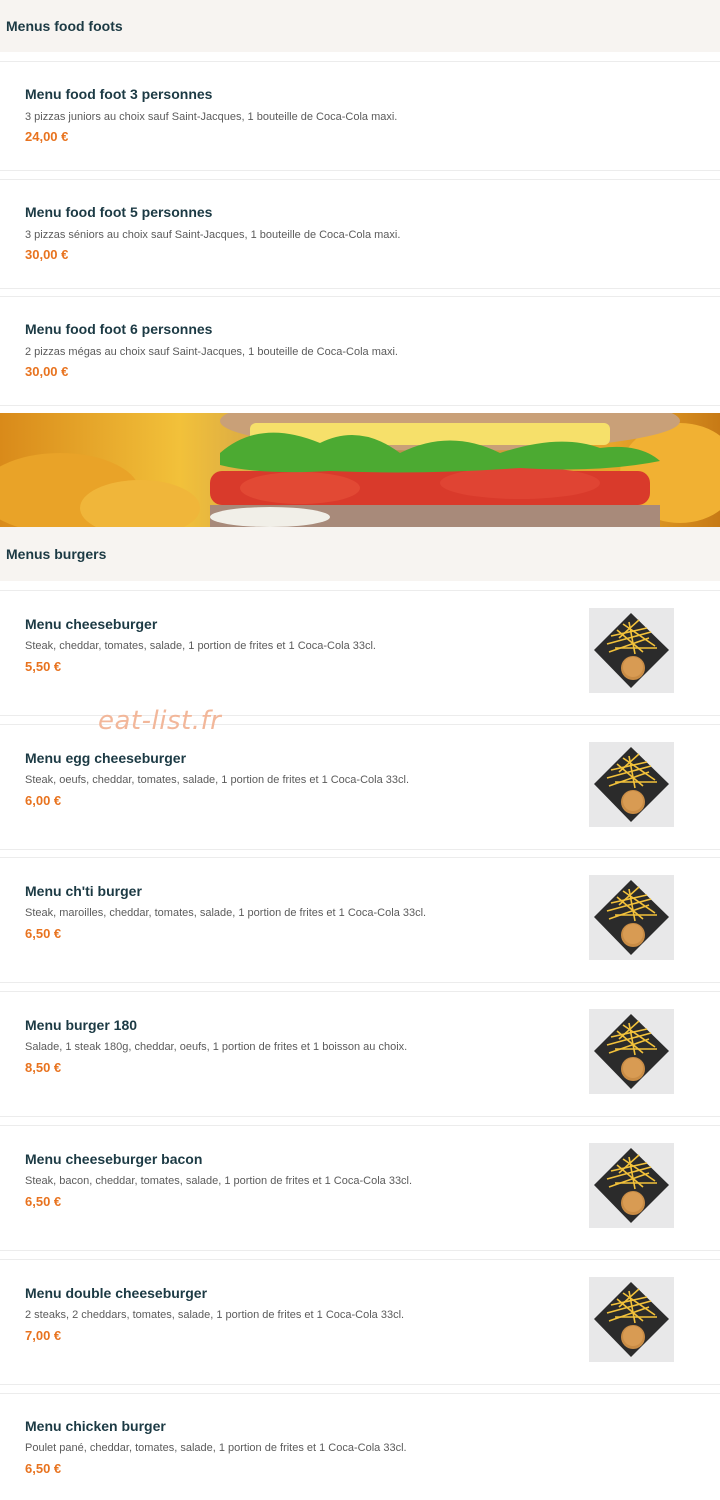 This screenshot has width=720, height=1500. I want to click on menu-item-title: Menu ch'ti burger, so click(83, 891).